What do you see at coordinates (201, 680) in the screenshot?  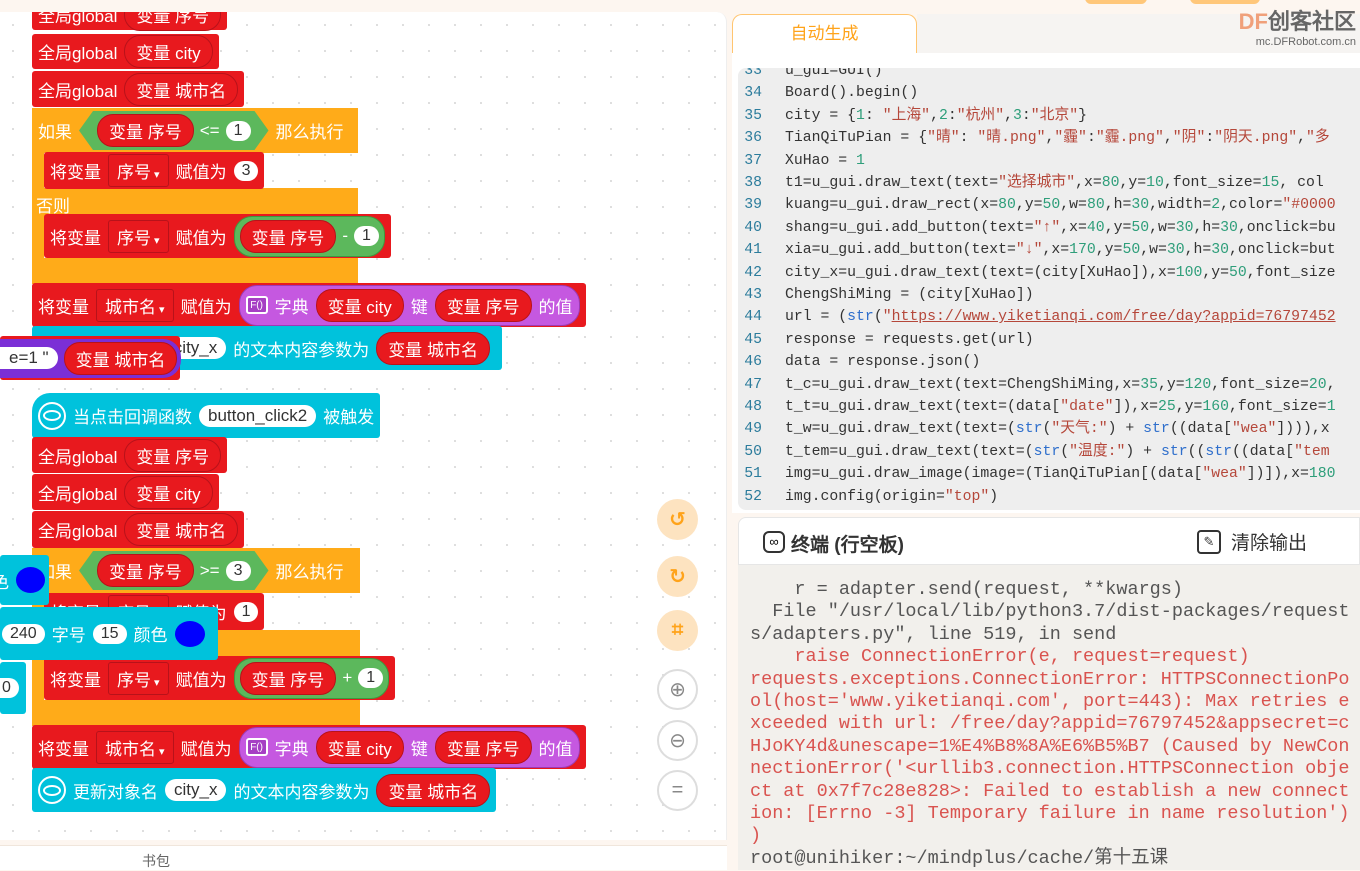 I see `block-label: 赋值为` at bounding box center [201, 680].